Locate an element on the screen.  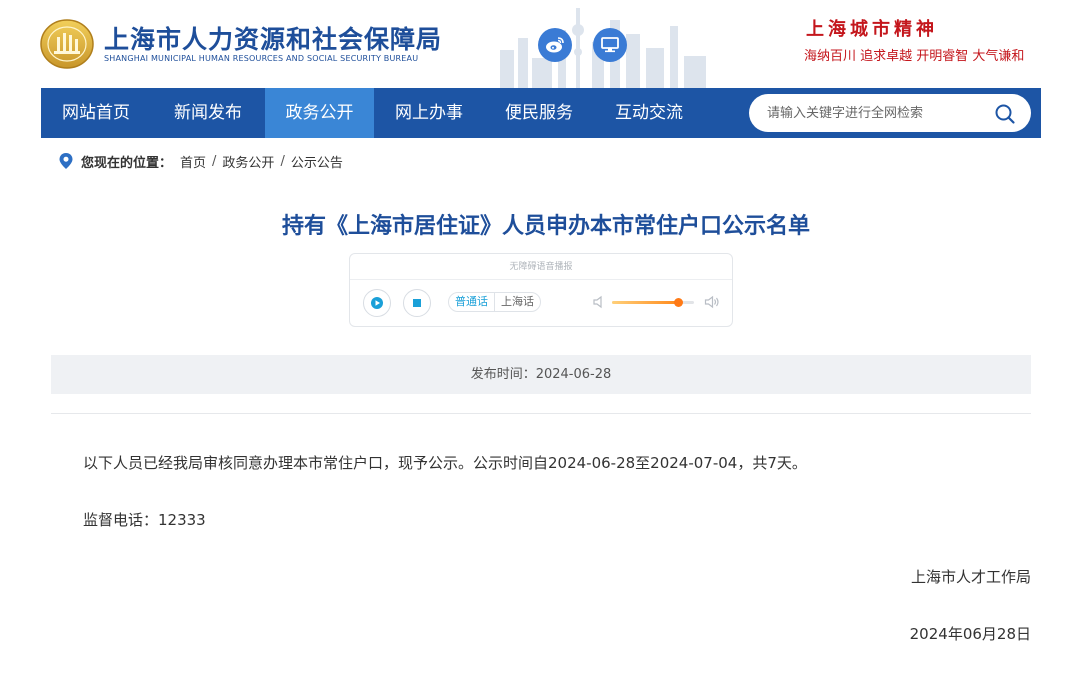
hotline-paragraph: 监督电话：12333 is located at coordinates (144, 520).